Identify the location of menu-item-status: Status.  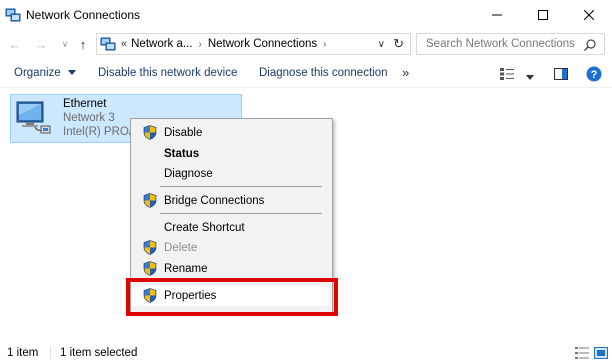
(231, 153).